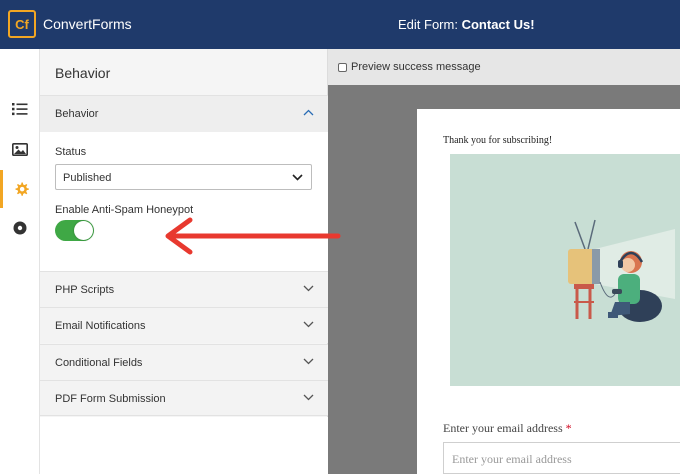 This screenshot has width=680, height=474. I want to click on section-label: Email Notifications, so click(100, 326).